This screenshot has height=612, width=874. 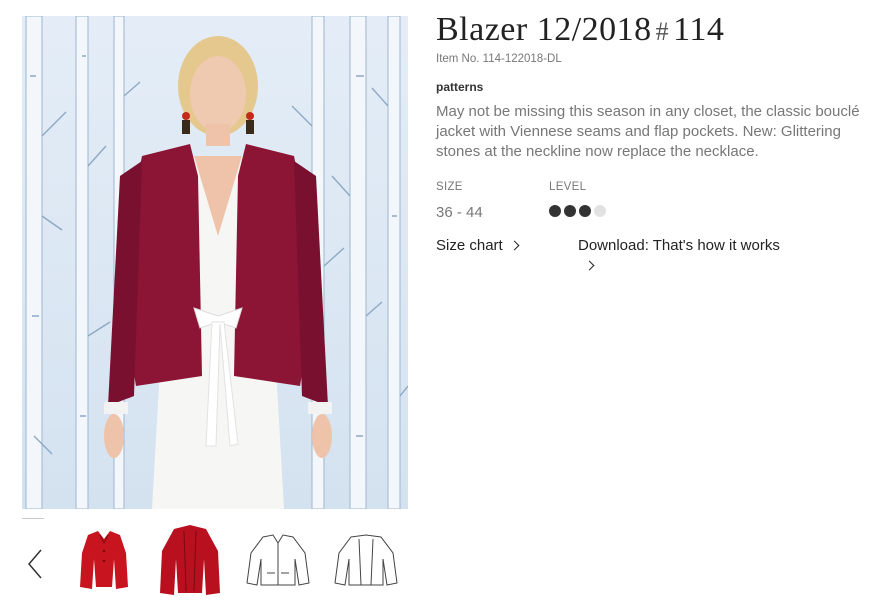 What do you see at coordinates (469, 245) in the screenshot?
I see `size-chart-label: Size chart` at bounding box center [469, 245].